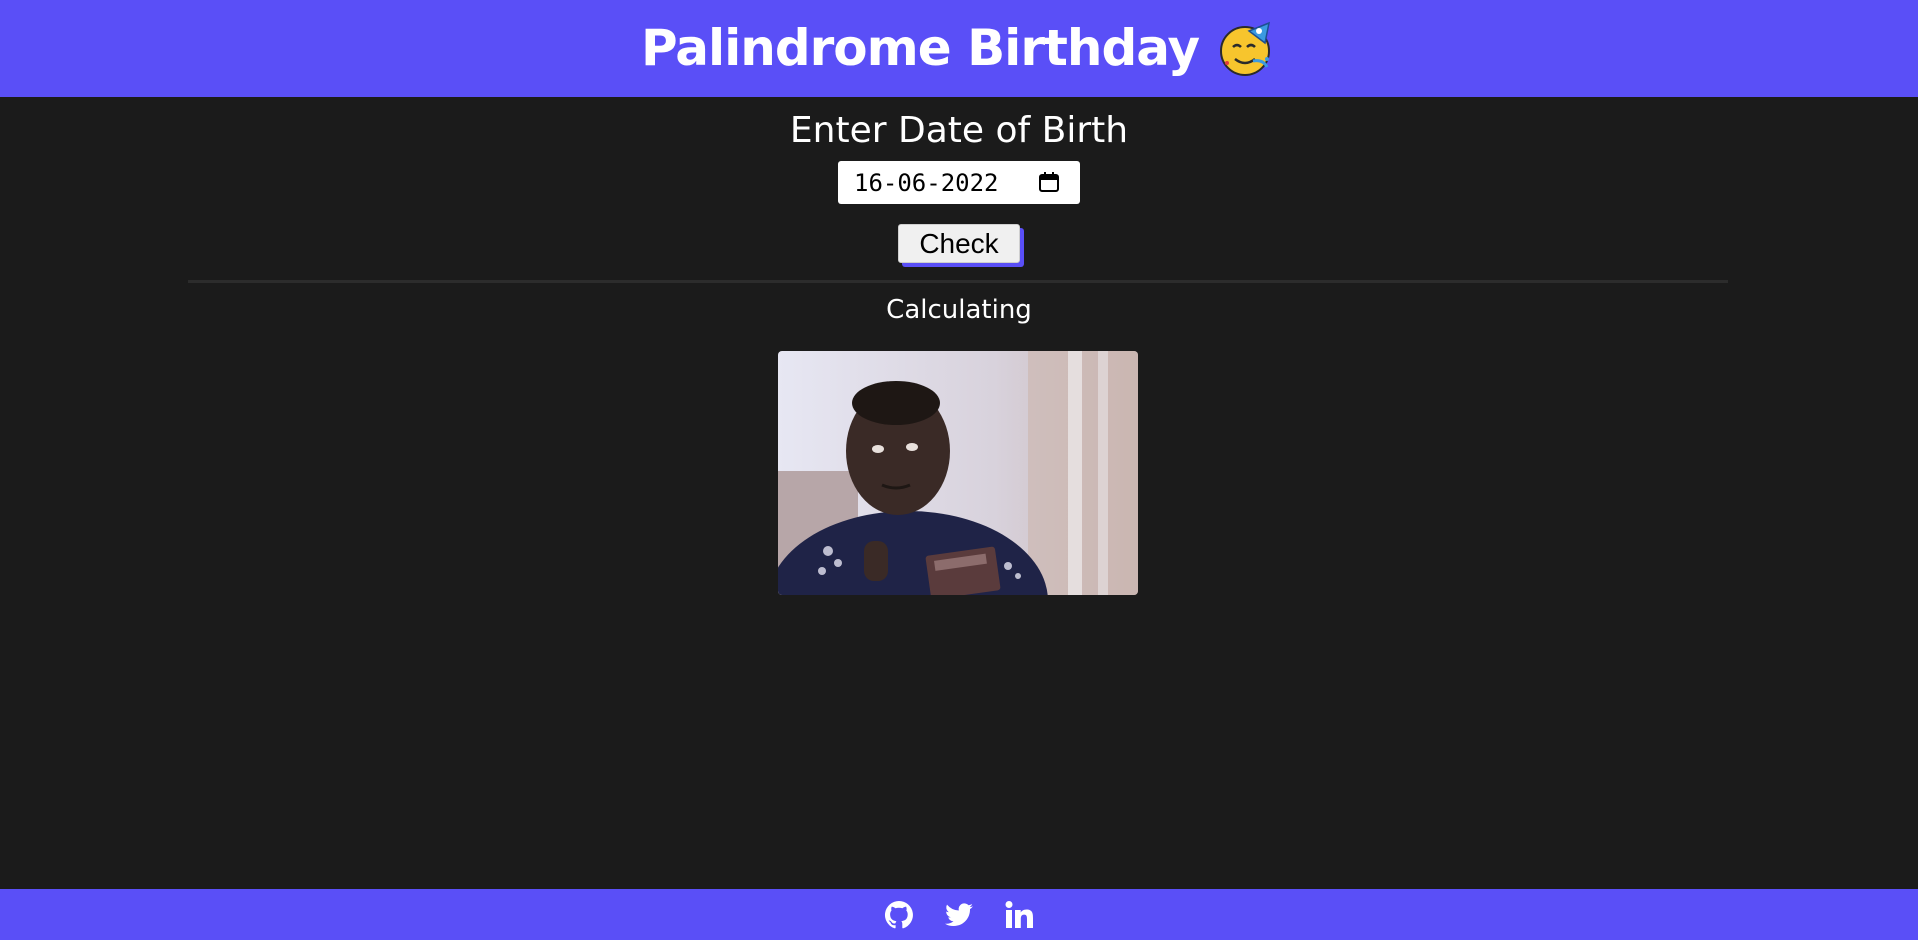 The width and height of the screenshot is (1918, 940). What do you see at coordinates (899, 915) in the screenshot?
I see `github-icon` at bounding box center [899, 915].